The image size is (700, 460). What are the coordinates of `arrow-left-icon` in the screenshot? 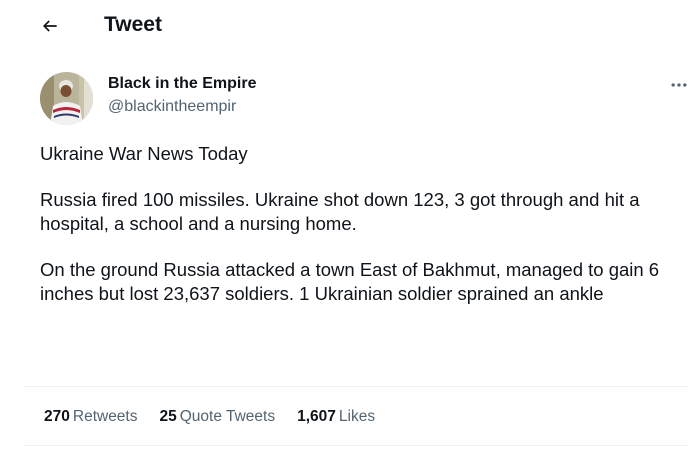 It's located at (49, 26).